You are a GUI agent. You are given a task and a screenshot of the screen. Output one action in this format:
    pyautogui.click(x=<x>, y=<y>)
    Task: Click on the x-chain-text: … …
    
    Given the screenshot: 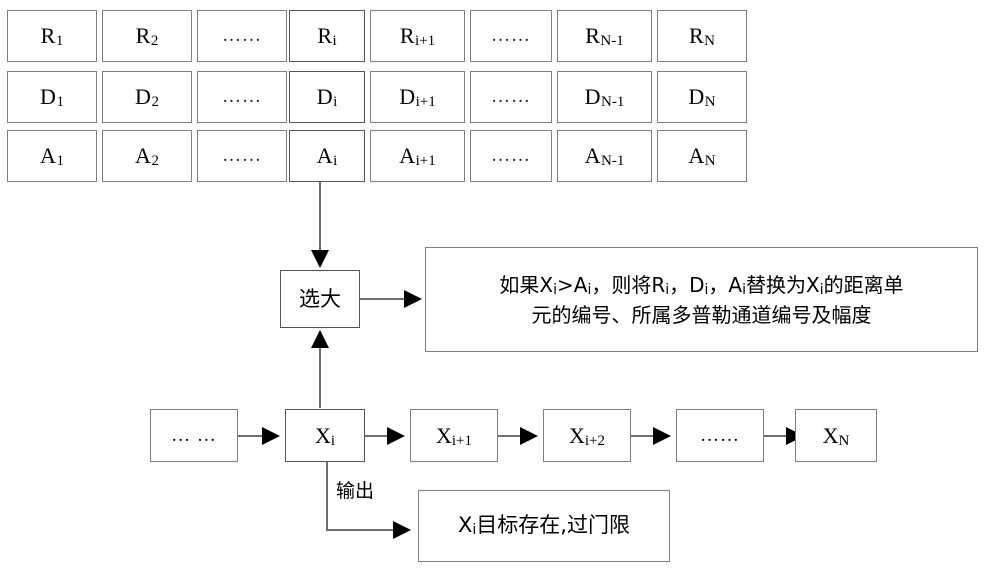 What is the action you would take?
    pyautogui.click(x=194, y=435)
    